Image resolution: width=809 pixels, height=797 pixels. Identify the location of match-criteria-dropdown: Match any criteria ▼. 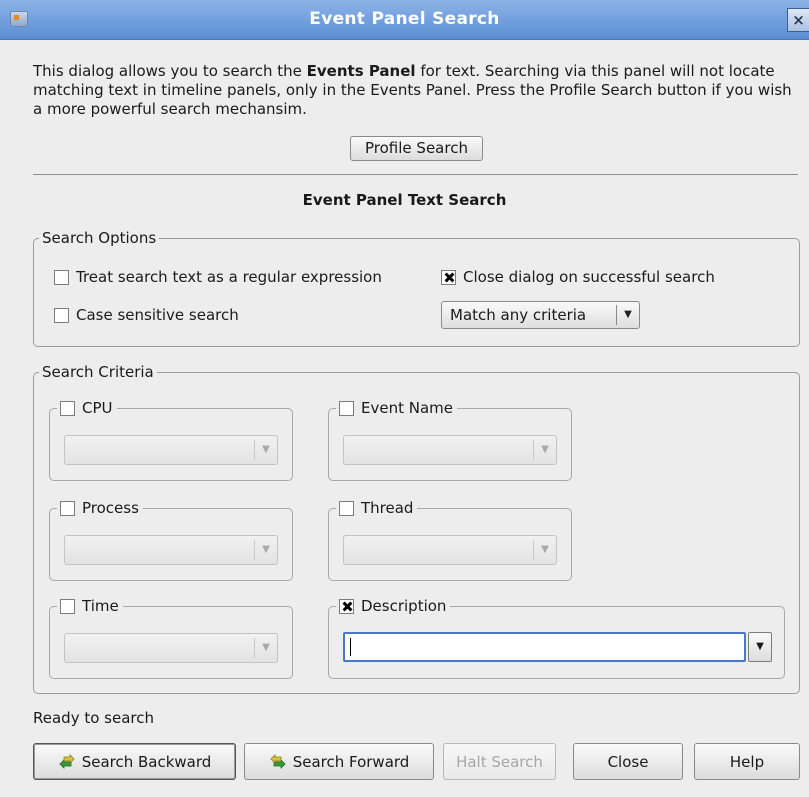
(540, 315).